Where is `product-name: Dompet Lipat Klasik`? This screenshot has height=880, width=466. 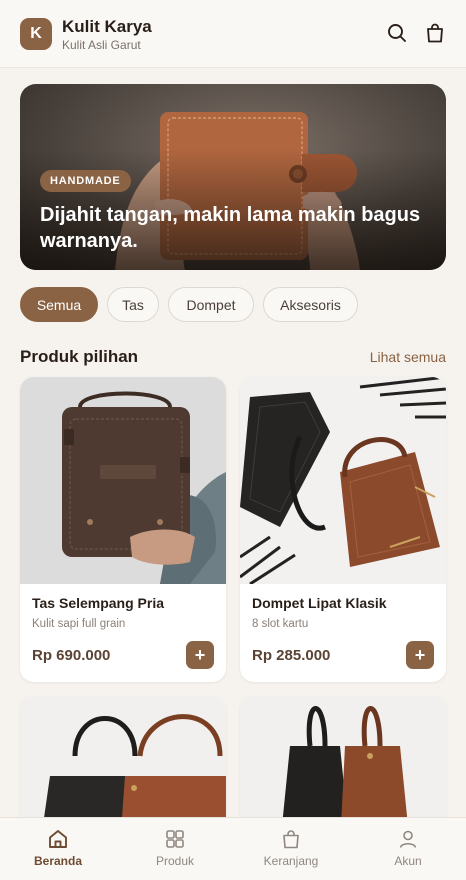 product-name: Dompet Lipat Klasik is located at coordinates (319, 603).